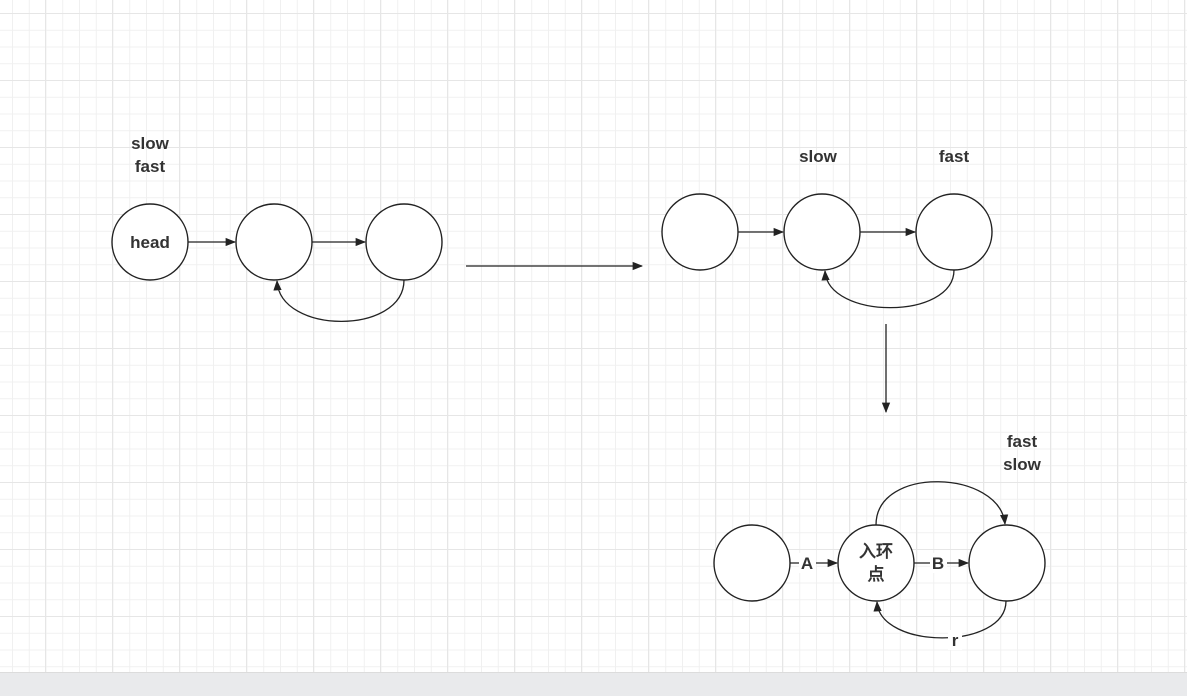  I want to click on entry-node, so click(876, 563).